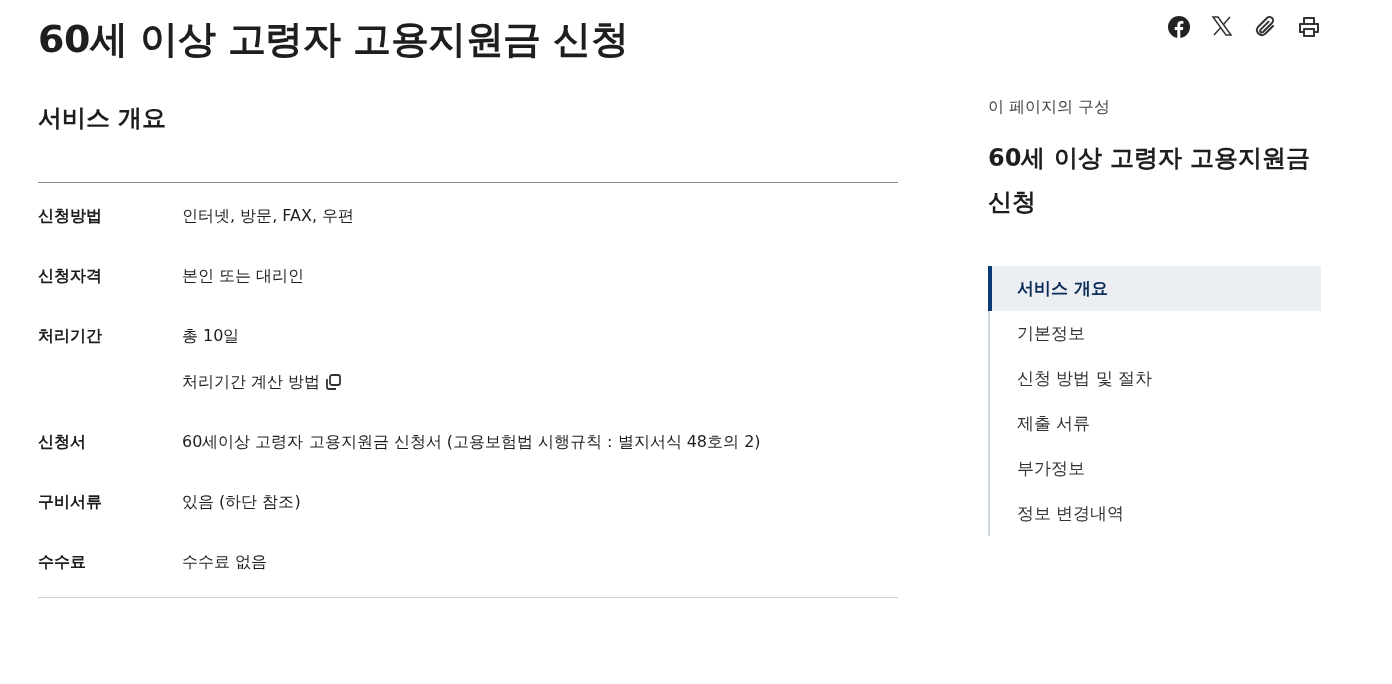  Describe the element at coordinates (70, 276) in the screenshot. I see `row-label: 신청자격` at that location.